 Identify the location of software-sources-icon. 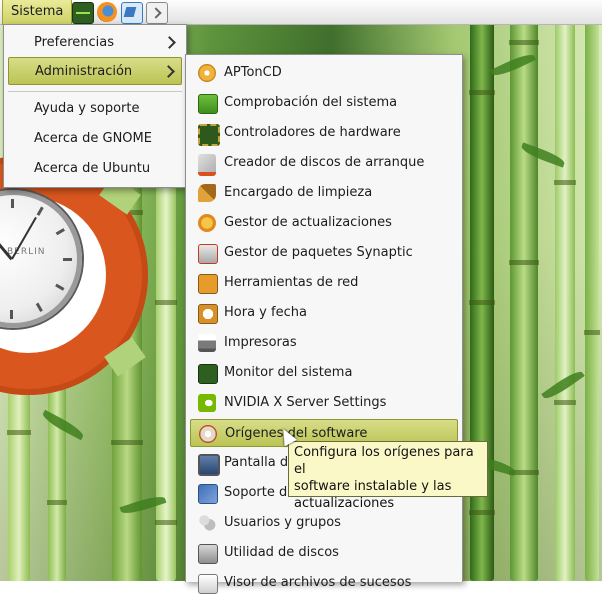
(208, 434).